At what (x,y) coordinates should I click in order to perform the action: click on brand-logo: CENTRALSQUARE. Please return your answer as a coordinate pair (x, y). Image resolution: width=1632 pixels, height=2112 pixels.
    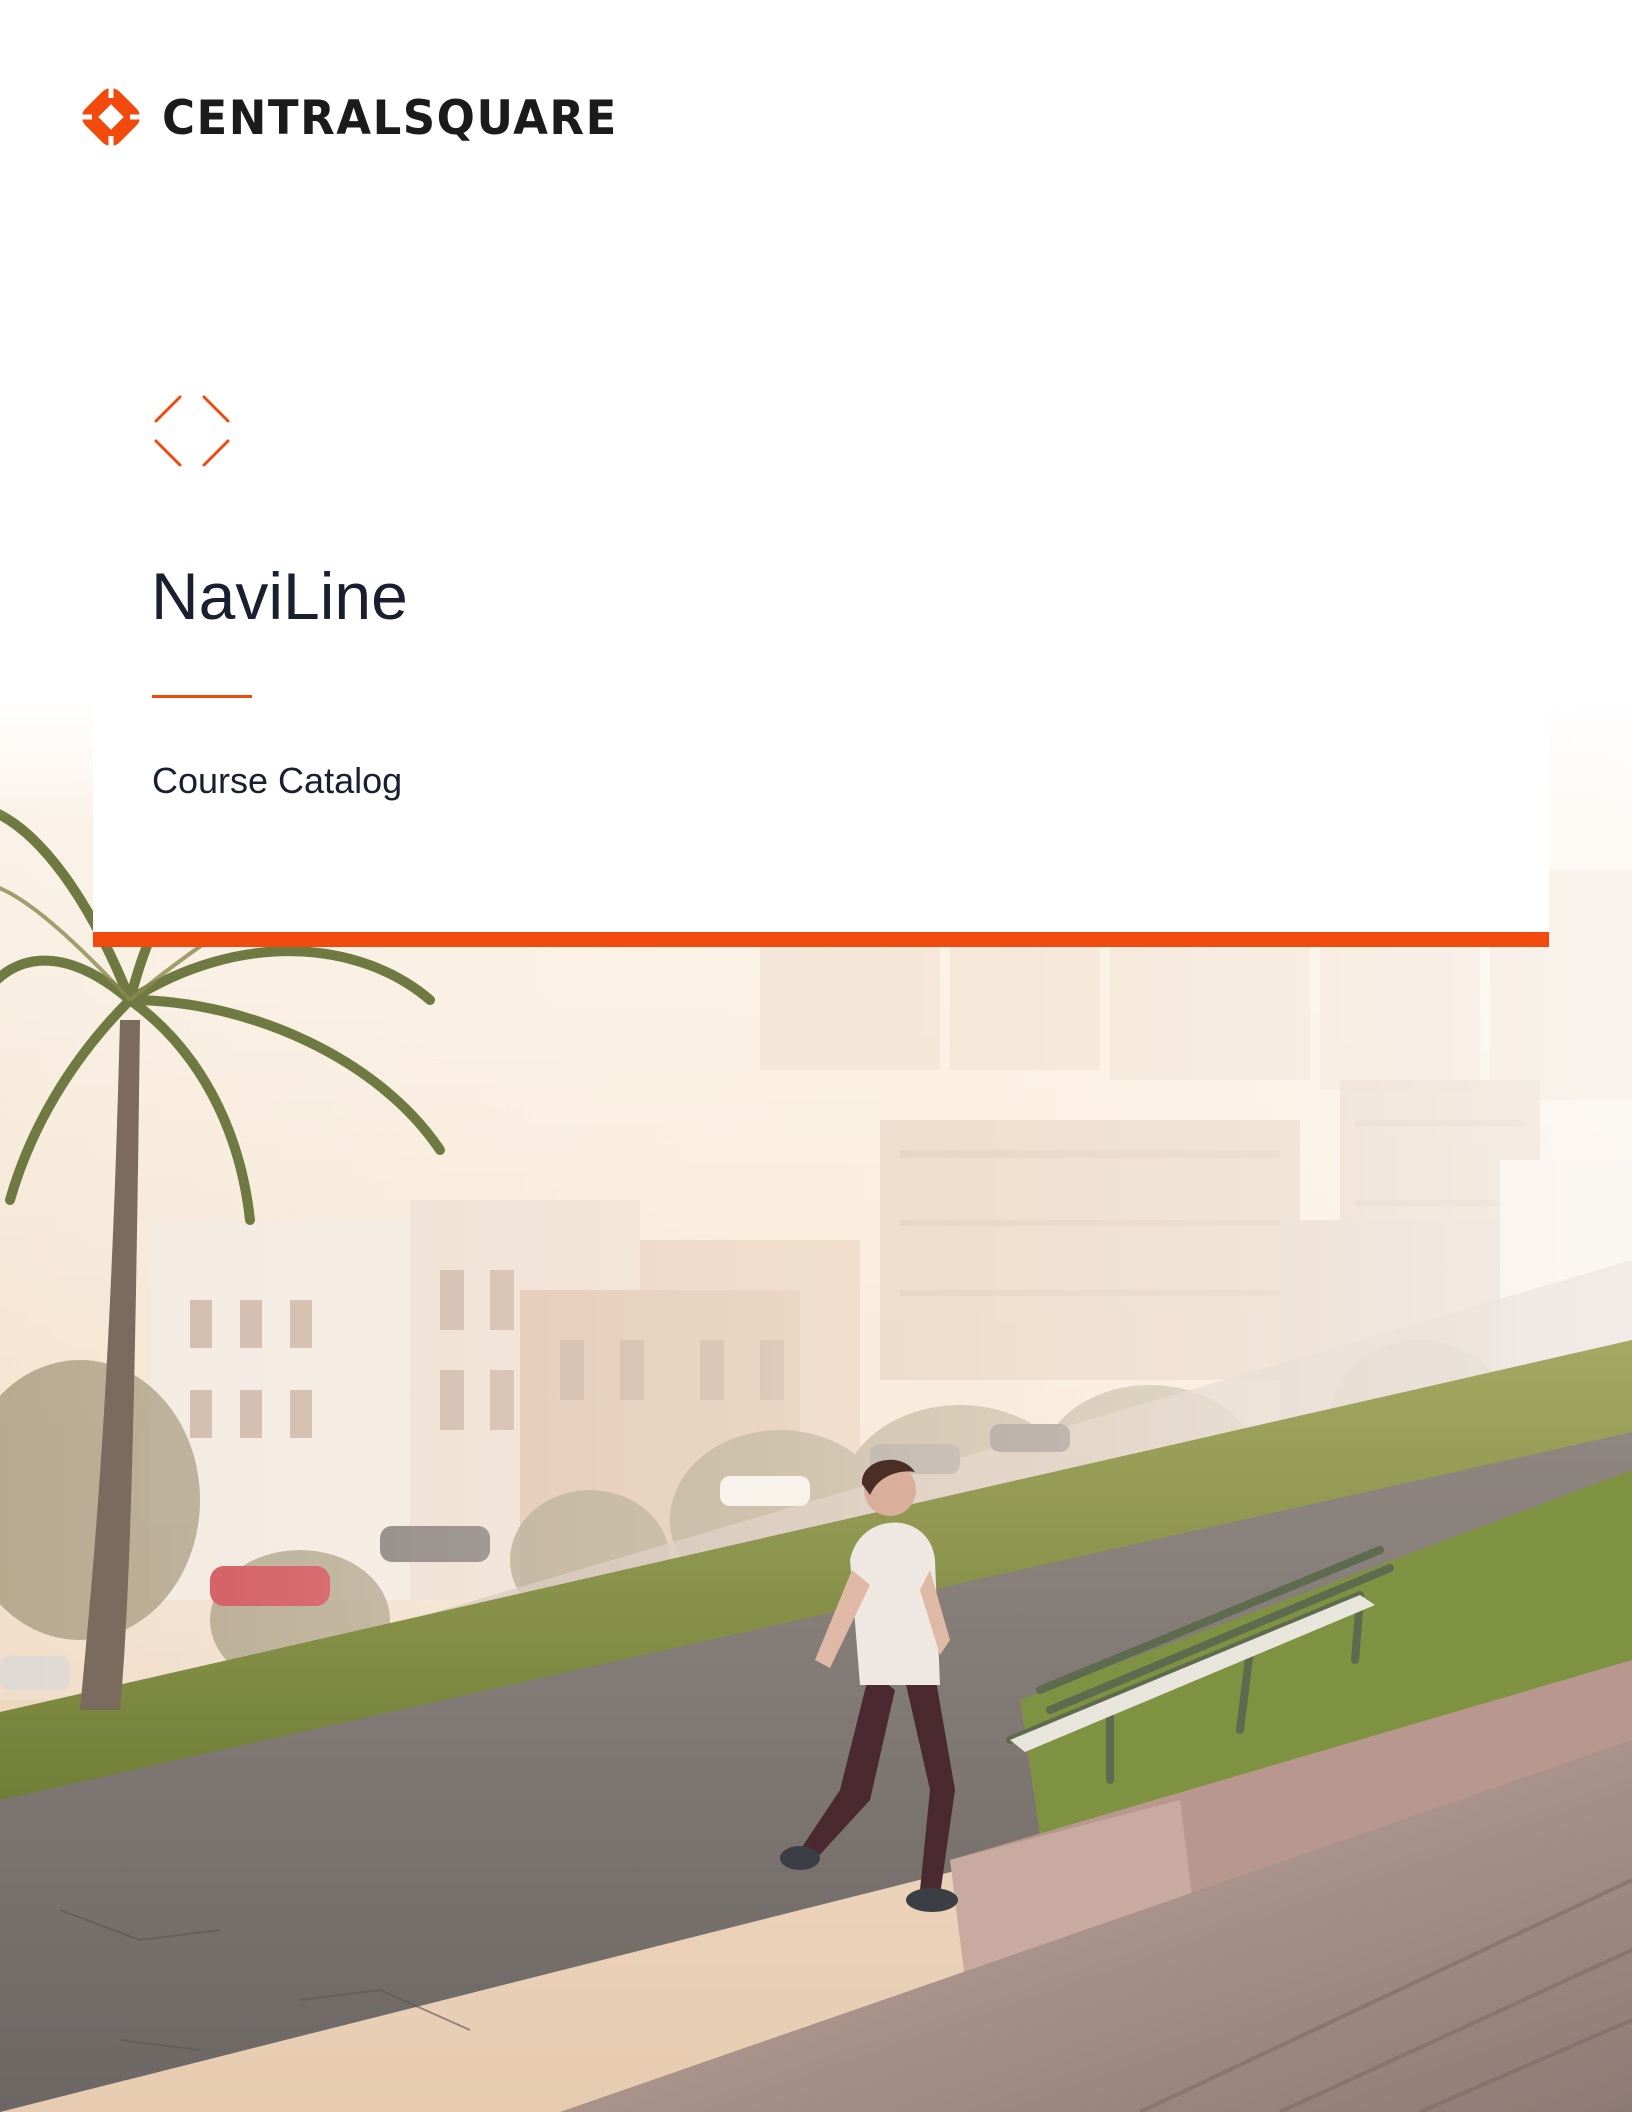
    Looking at the image, I should click on (349, 117).